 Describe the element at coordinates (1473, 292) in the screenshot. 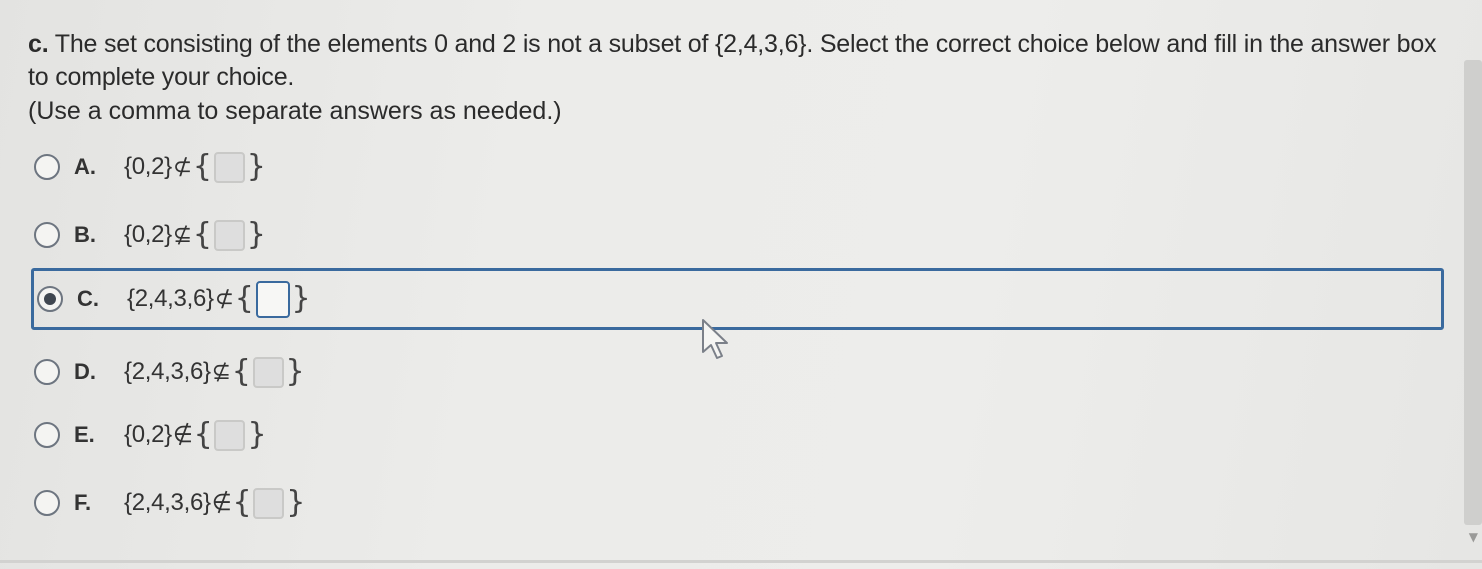

I see `scrollbar` at that location.